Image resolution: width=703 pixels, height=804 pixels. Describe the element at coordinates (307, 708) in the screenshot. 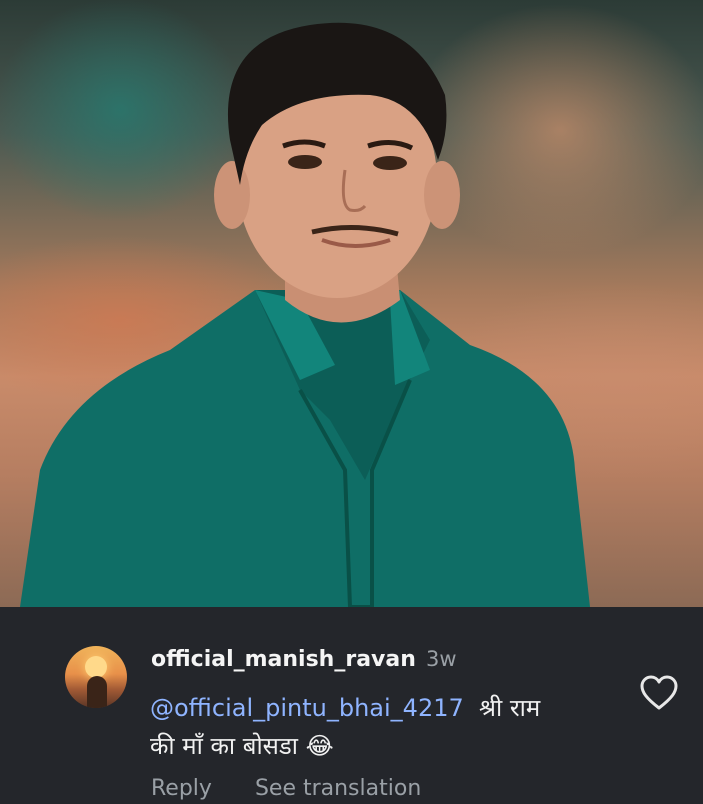

I see `mention-link: @official_pintu_bhai_4217` at that location.